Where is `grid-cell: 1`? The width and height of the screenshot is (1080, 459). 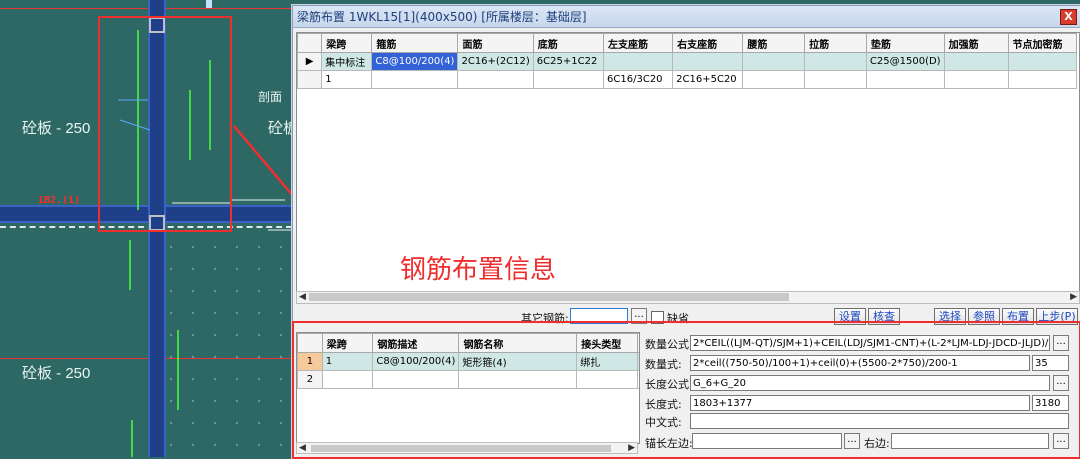 grid-cell: 1 is located at coordinates (347, 79).